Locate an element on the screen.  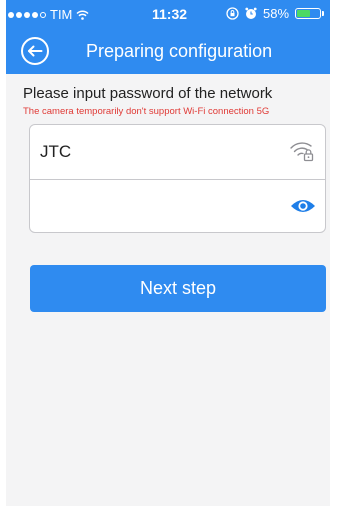
next-step-label: Next step is located at coordinates (178, 288).